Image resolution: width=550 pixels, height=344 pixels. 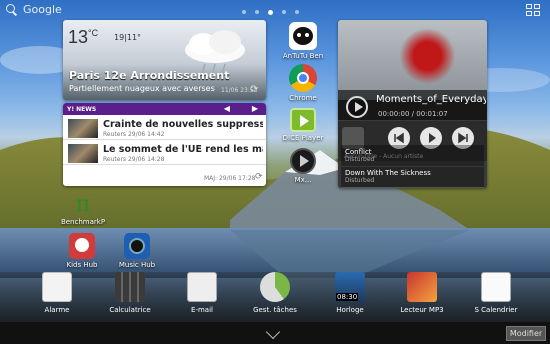 What do you see at coordinates (230, 178) in the screenshot?
I see `news-updated: MAJ: 29/06 17:28` at bounding box center [230, 178].